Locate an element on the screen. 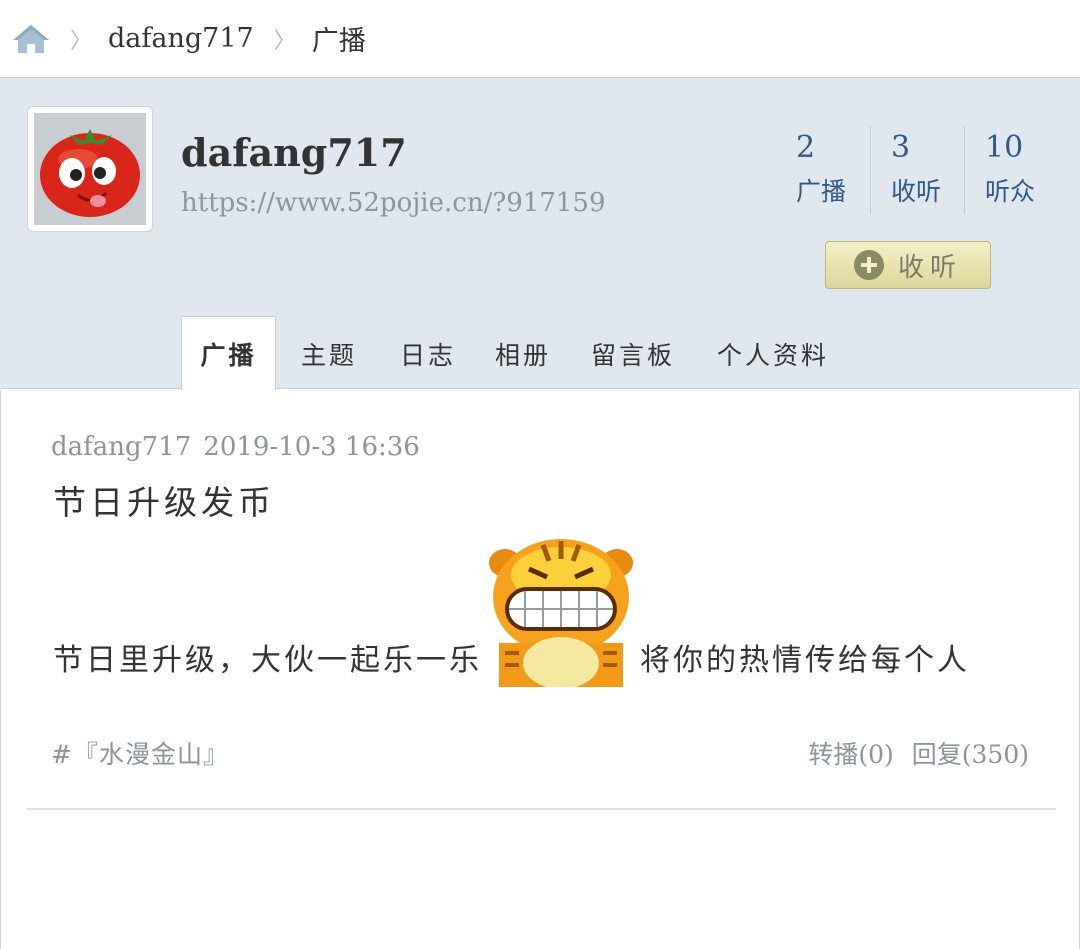  stat-label: 听众 is located at coordinates (1010, 191).